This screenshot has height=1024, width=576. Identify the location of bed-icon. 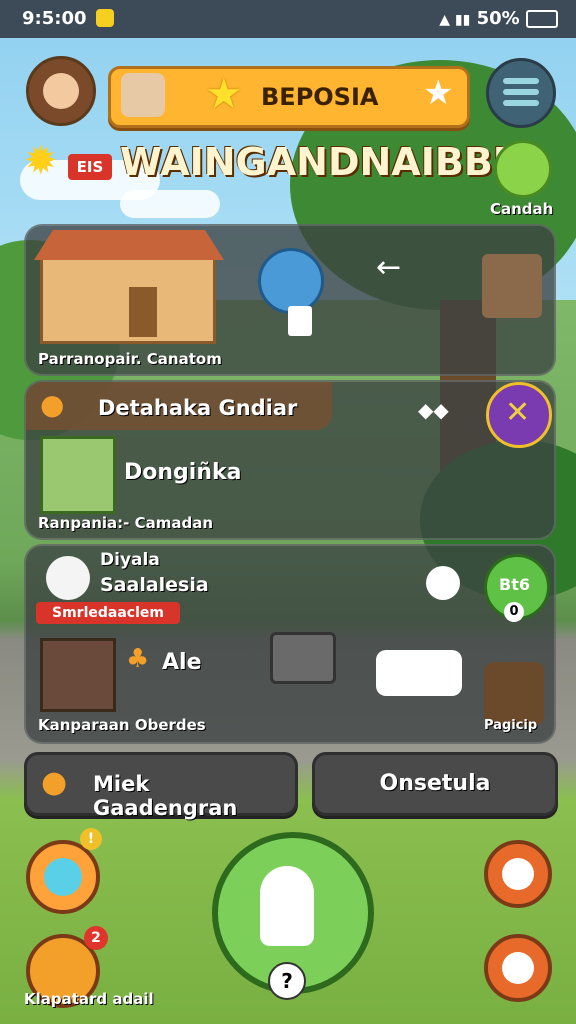
(419, 673).